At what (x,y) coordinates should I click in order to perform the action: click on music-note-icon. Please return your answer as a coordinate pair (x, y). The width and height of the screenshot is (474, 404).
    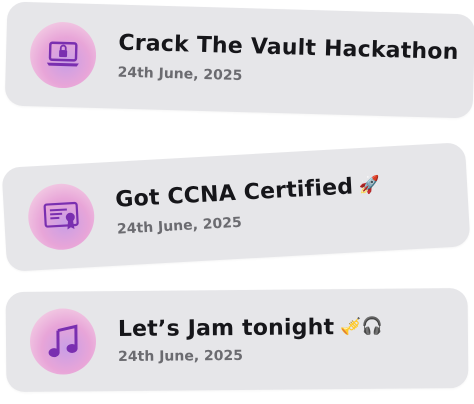
    Looking at the image, I should click on (63, 341).